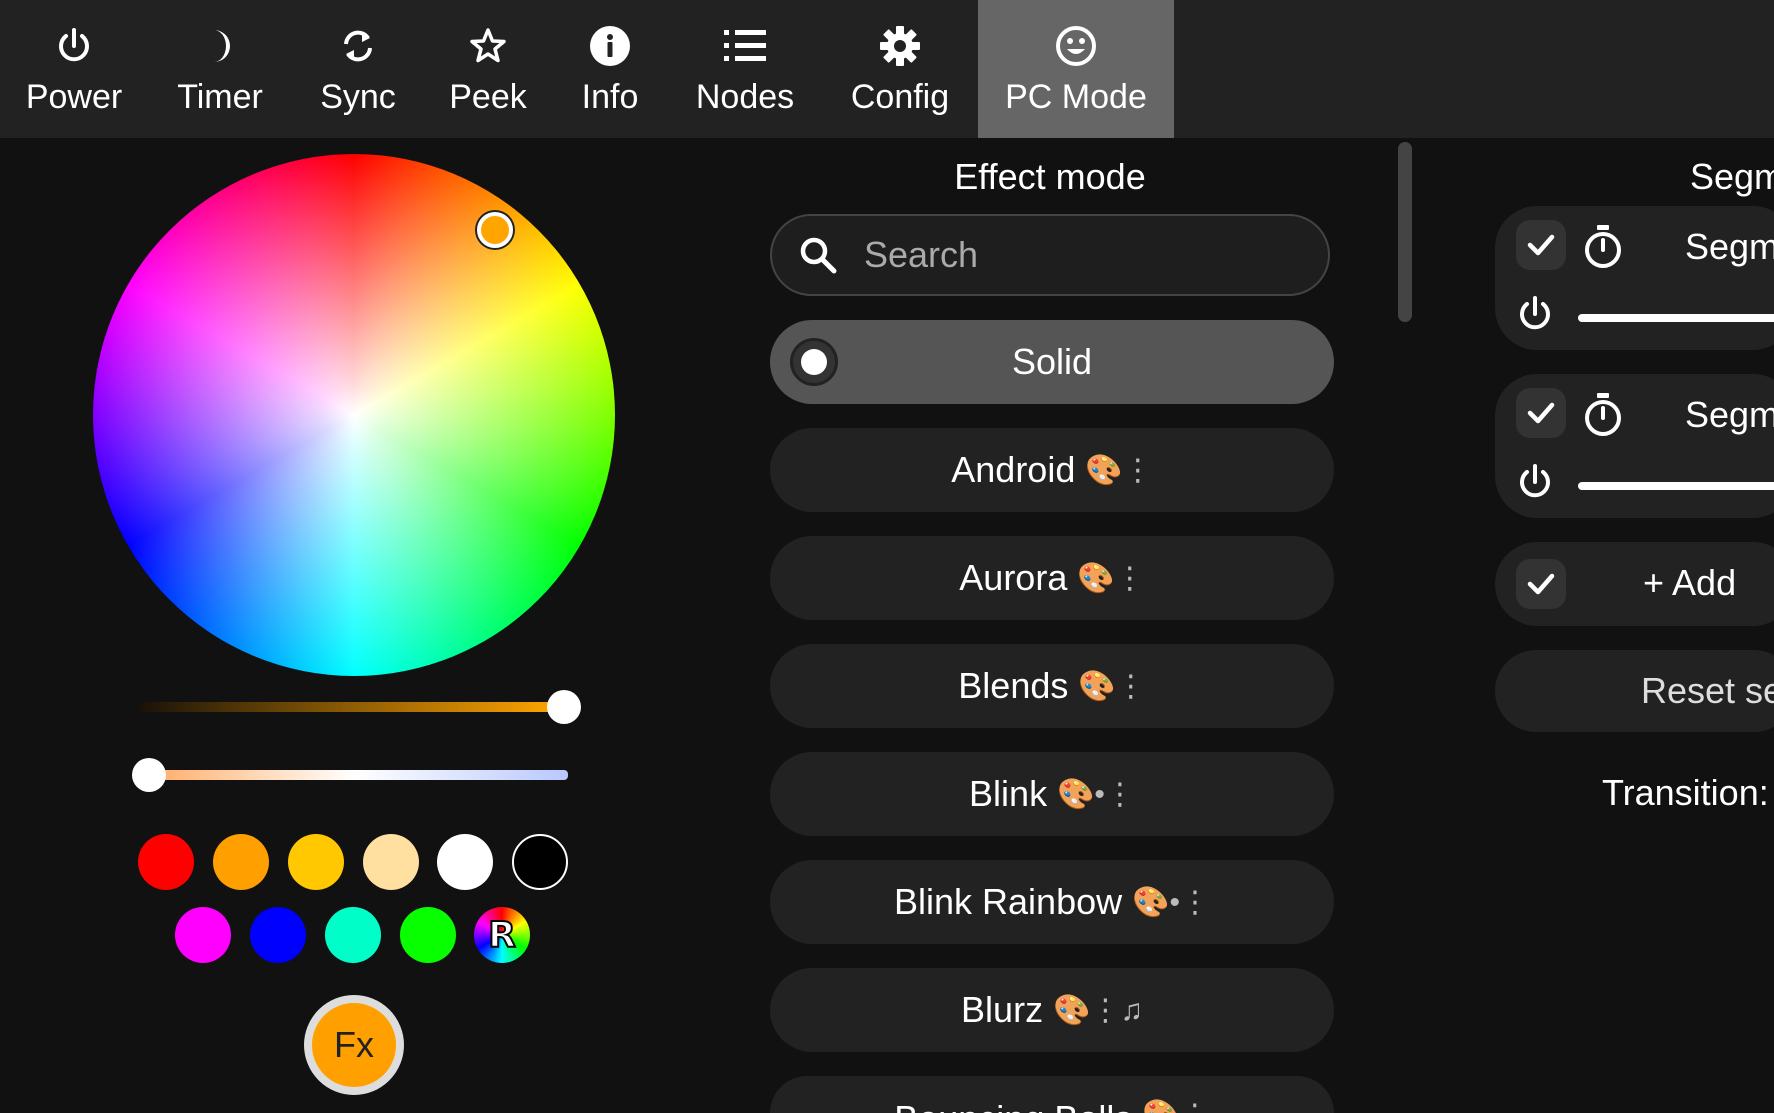  I want to click on tab-power: Power, so click(74, 69).